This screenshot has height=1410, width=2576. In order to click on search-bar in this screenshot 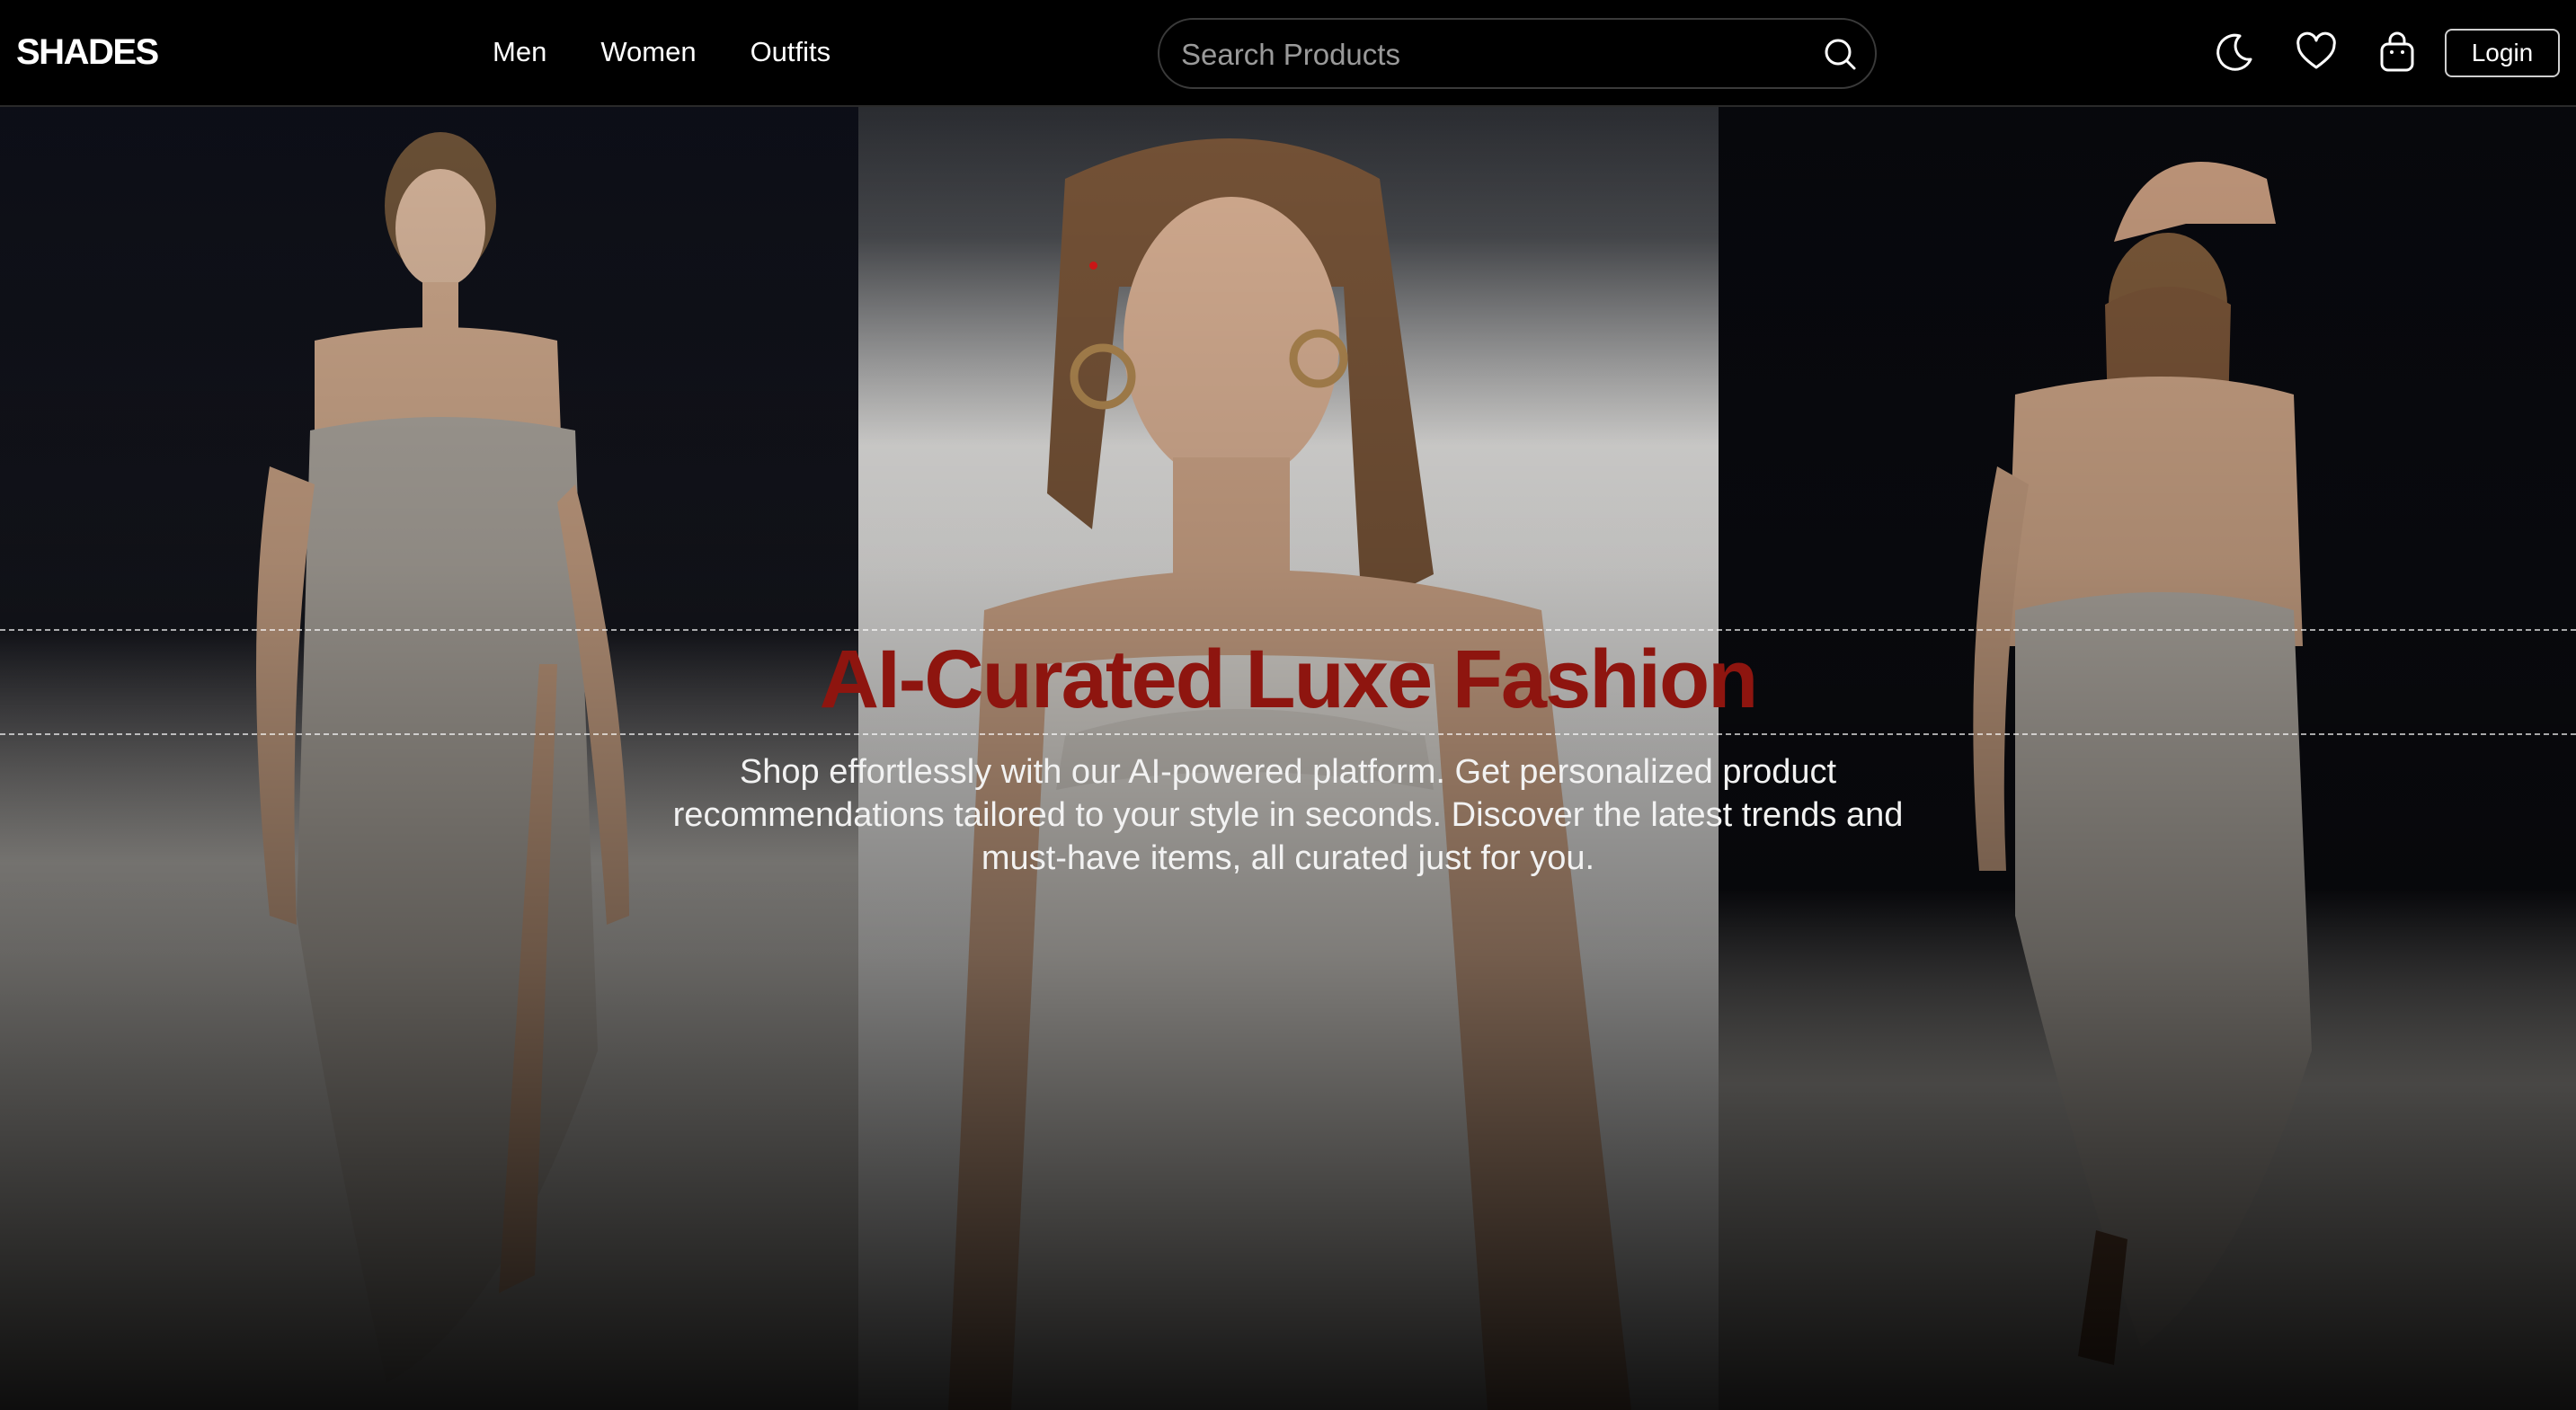, I will do `click(1517, 53)`.